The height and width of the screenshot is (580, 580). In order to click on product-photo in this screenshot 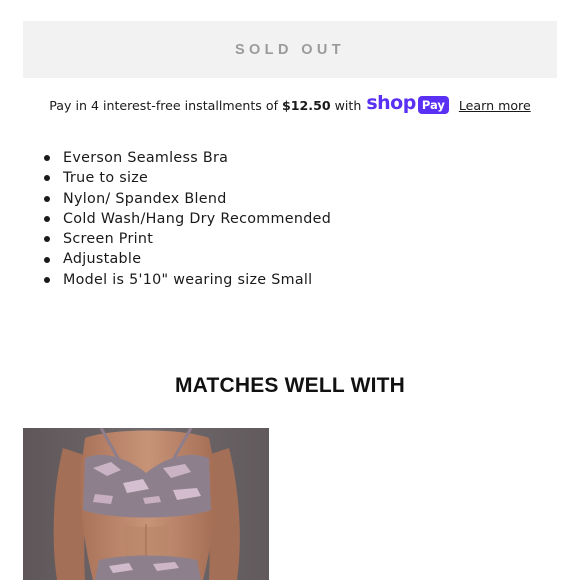, I will do `click(146, 504)`.